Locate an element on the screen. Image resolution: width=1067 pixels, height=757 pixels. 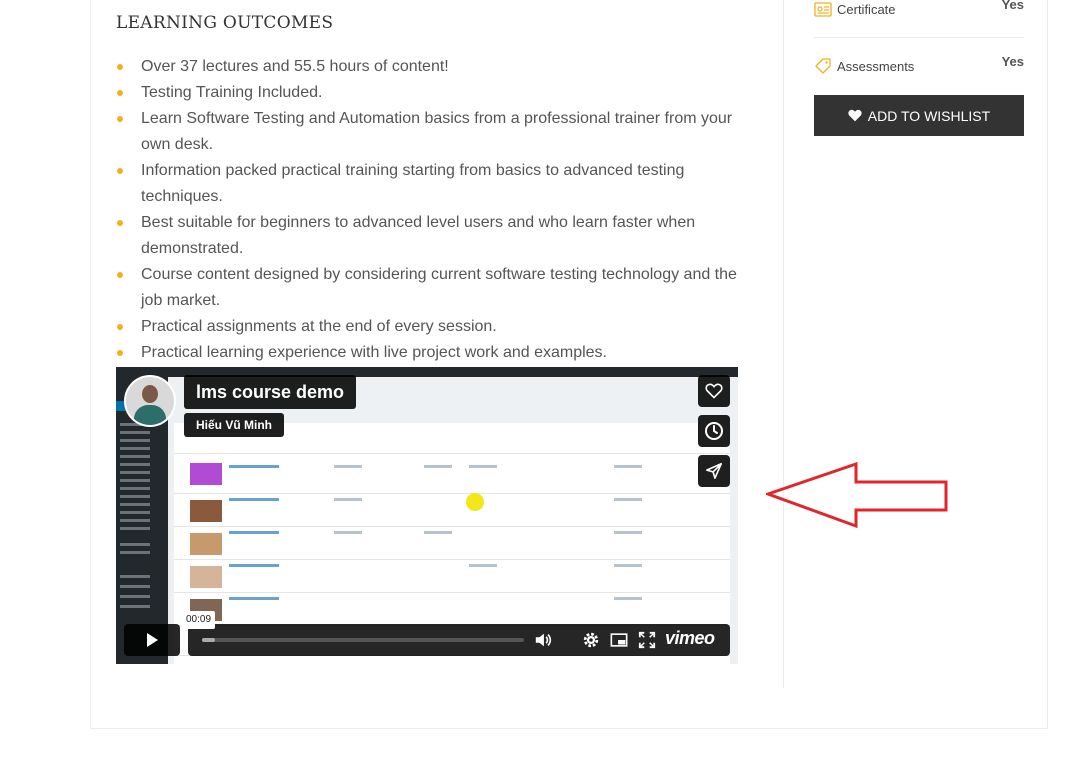
progress-bar is located at coordinates (363, 640).